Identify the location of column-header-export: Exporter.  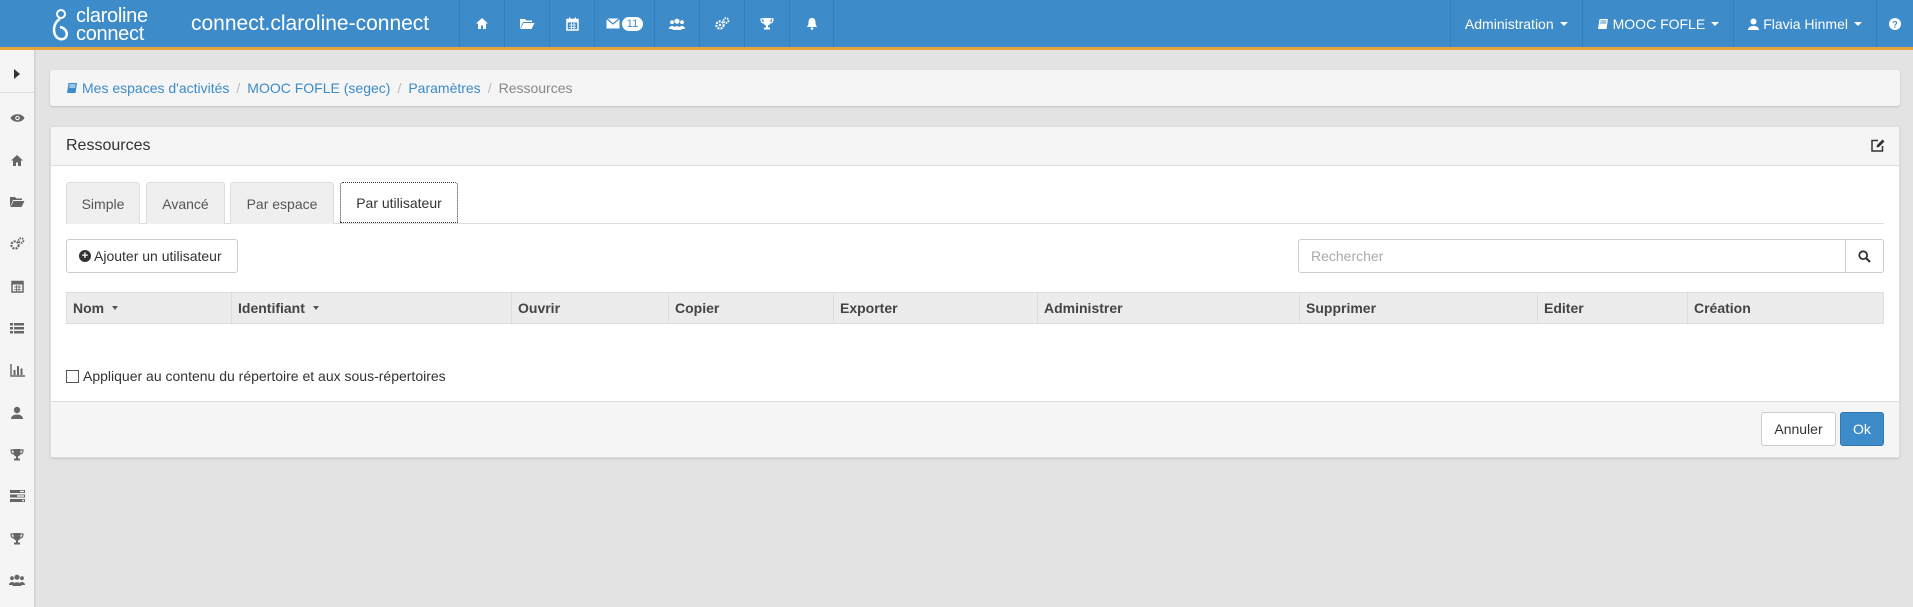
(936, 308).